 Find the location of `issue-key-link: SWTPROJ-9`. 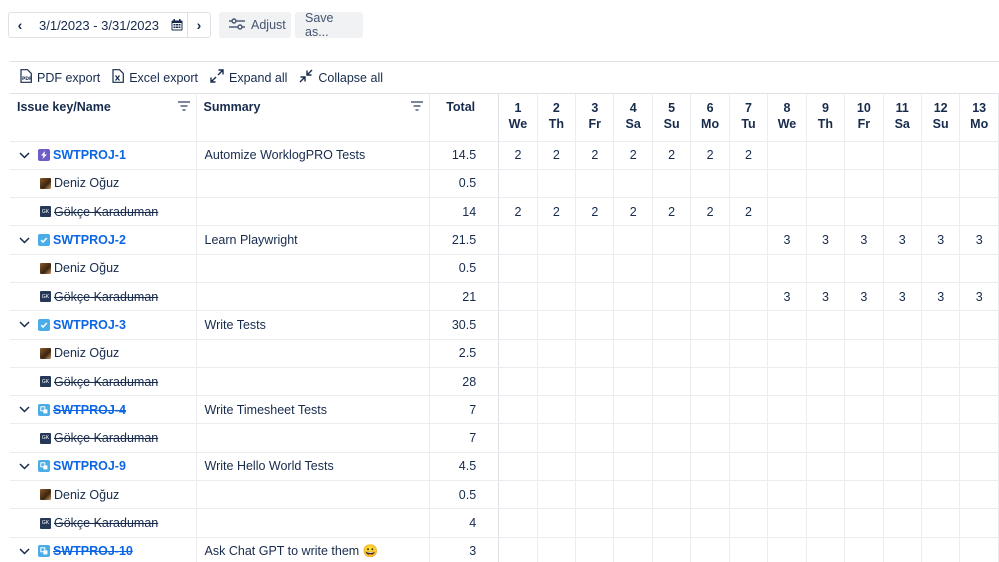

issue-key-link: SWTPROJ-9 is located at coordinates (89, 466).